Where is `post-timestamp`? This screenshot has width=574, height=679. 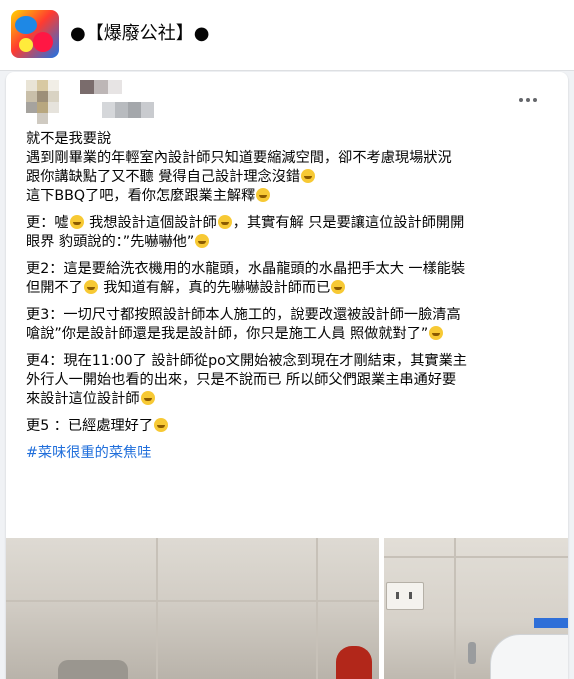
post-timestamp is located at coordinates (128, 110).